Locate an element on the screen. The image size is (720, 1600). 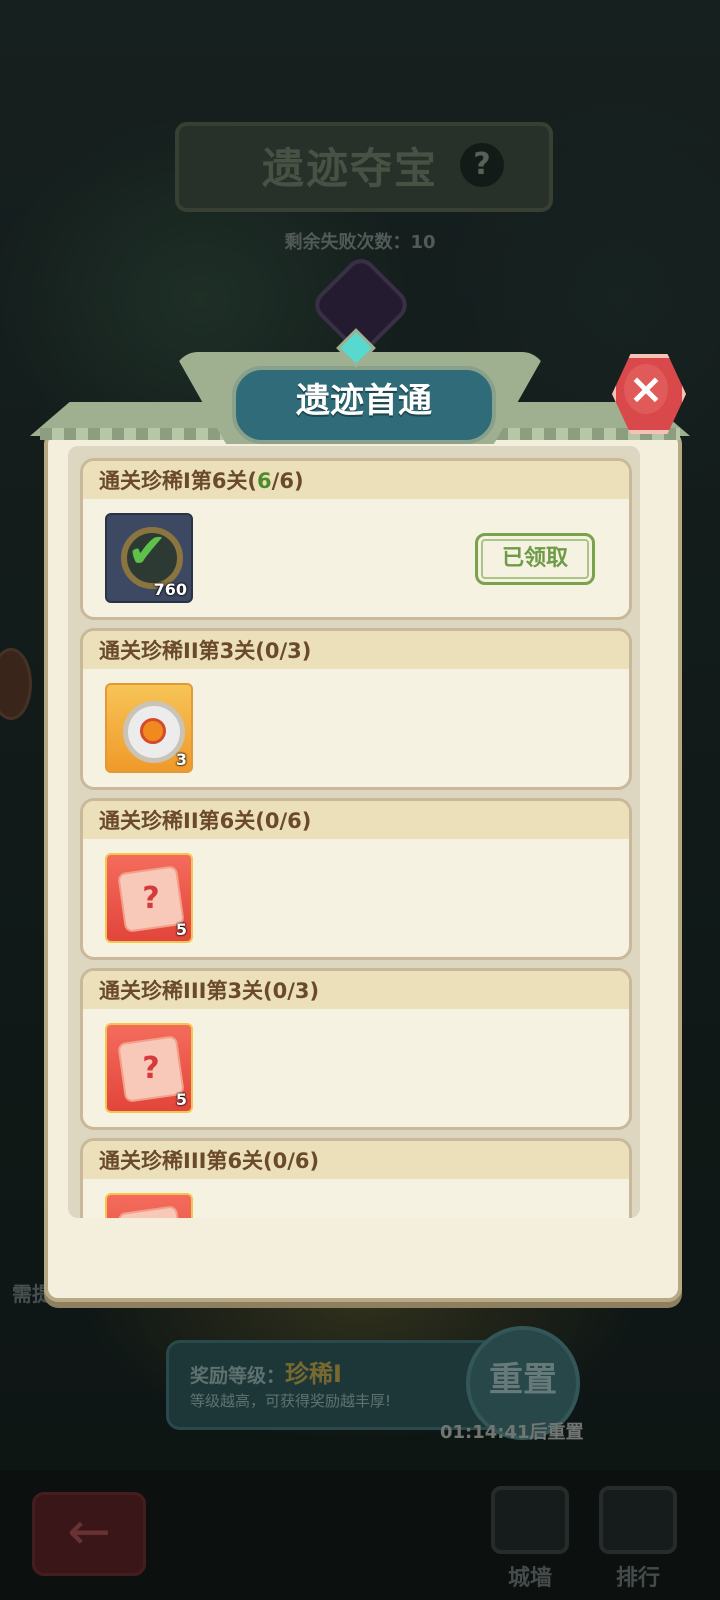
reward-row-title: 通关珍稀III第6关(0/6) is located at coordinates (356, 1160).